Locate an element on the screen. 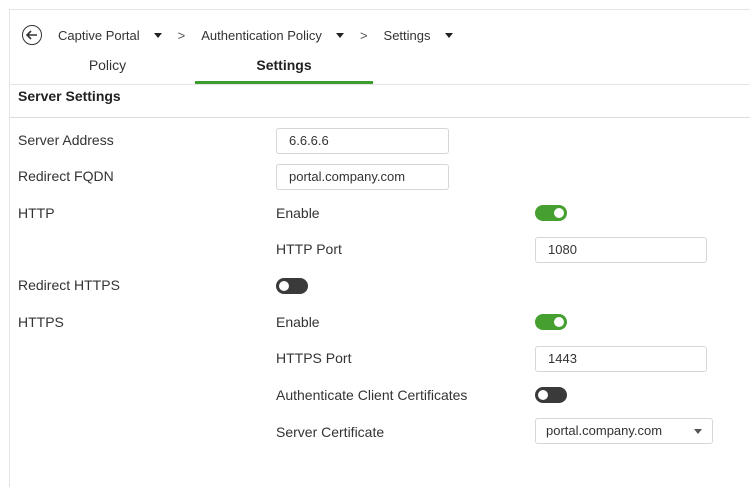 Image resolution: width=750 pixels, height=487 pixels. back-arrow-icon is located at coordinates (31, 35).